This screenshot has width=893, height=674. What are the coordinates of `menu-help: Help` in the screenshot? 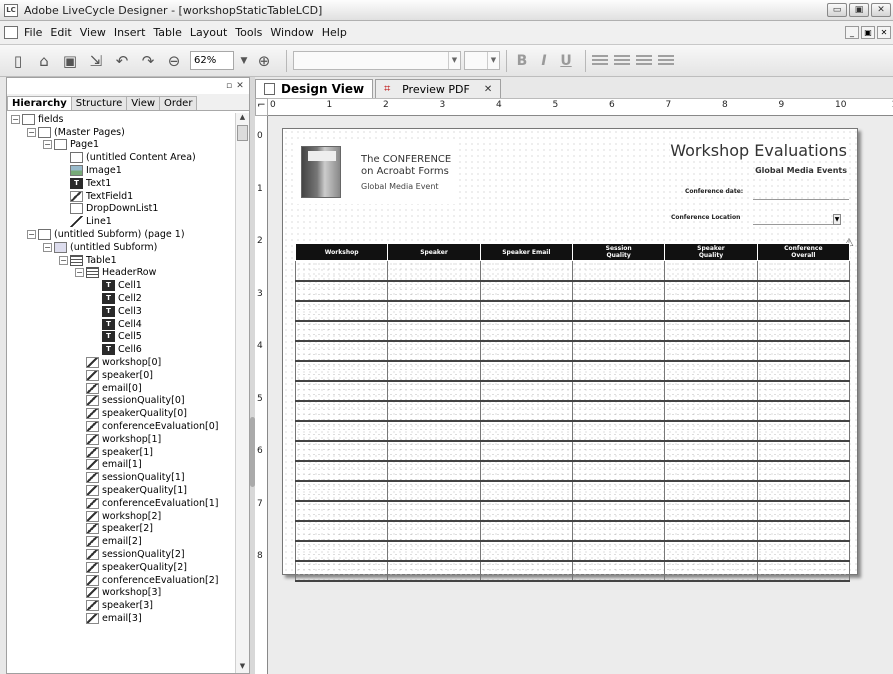 It's located at (334, 32).